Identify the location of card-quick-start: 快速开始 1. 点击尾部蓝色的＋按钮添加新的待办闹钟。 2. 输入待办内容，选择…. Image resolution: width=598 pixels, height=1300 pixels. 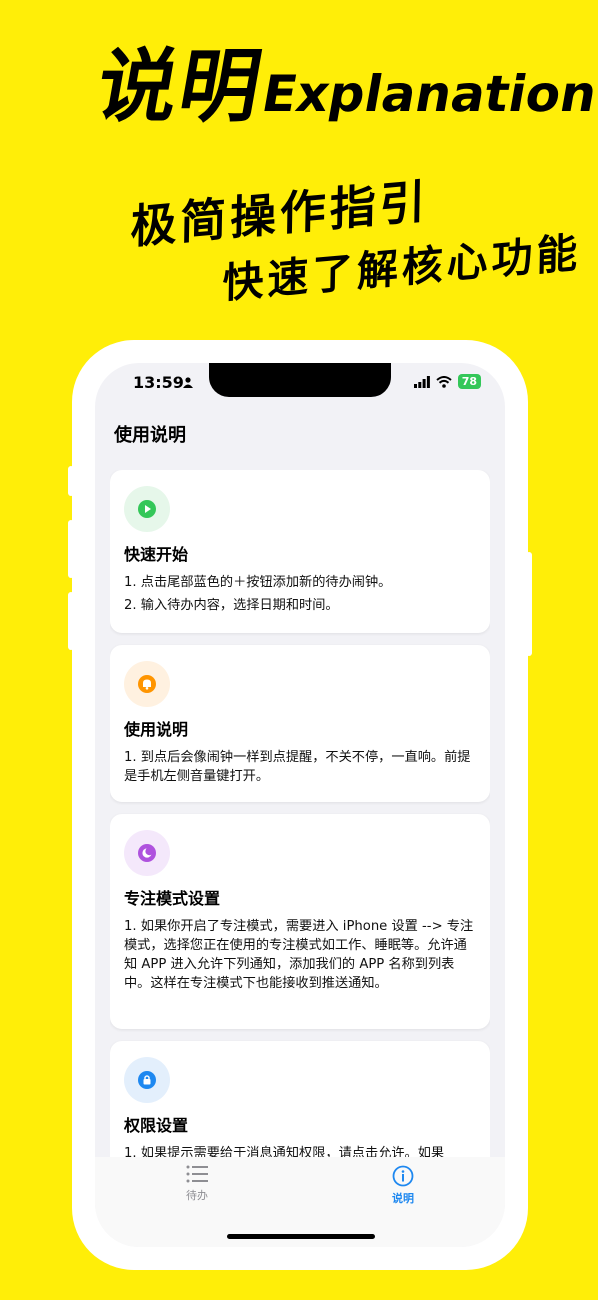
(300, 551).